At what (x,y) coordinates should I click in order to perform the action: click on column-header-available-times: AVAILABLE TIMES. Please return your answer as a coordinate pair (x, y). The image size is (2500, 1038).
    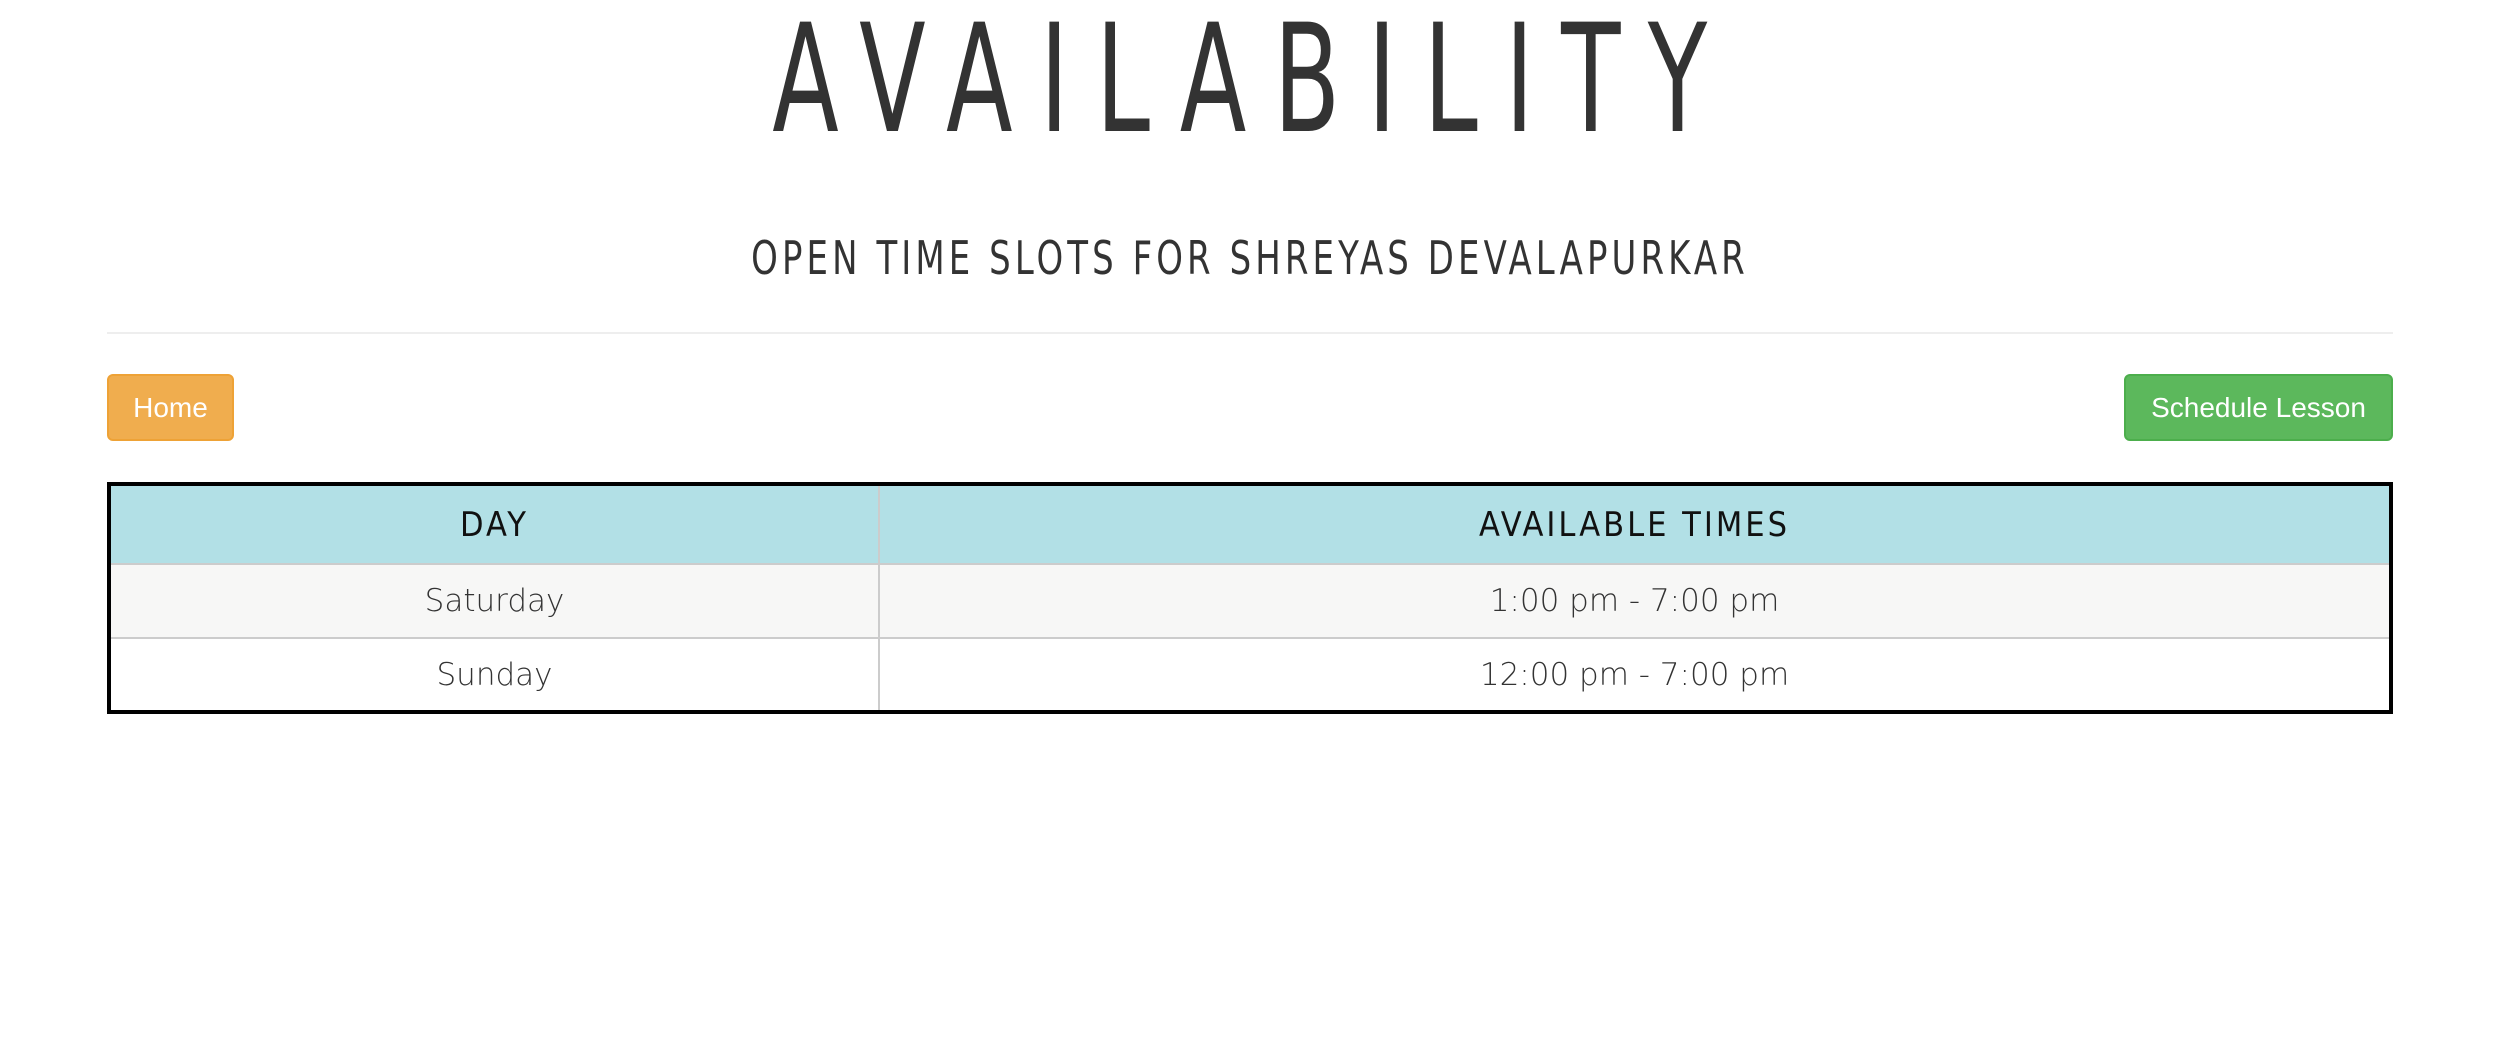
    Looking at the image, I should click on (1635, 524).